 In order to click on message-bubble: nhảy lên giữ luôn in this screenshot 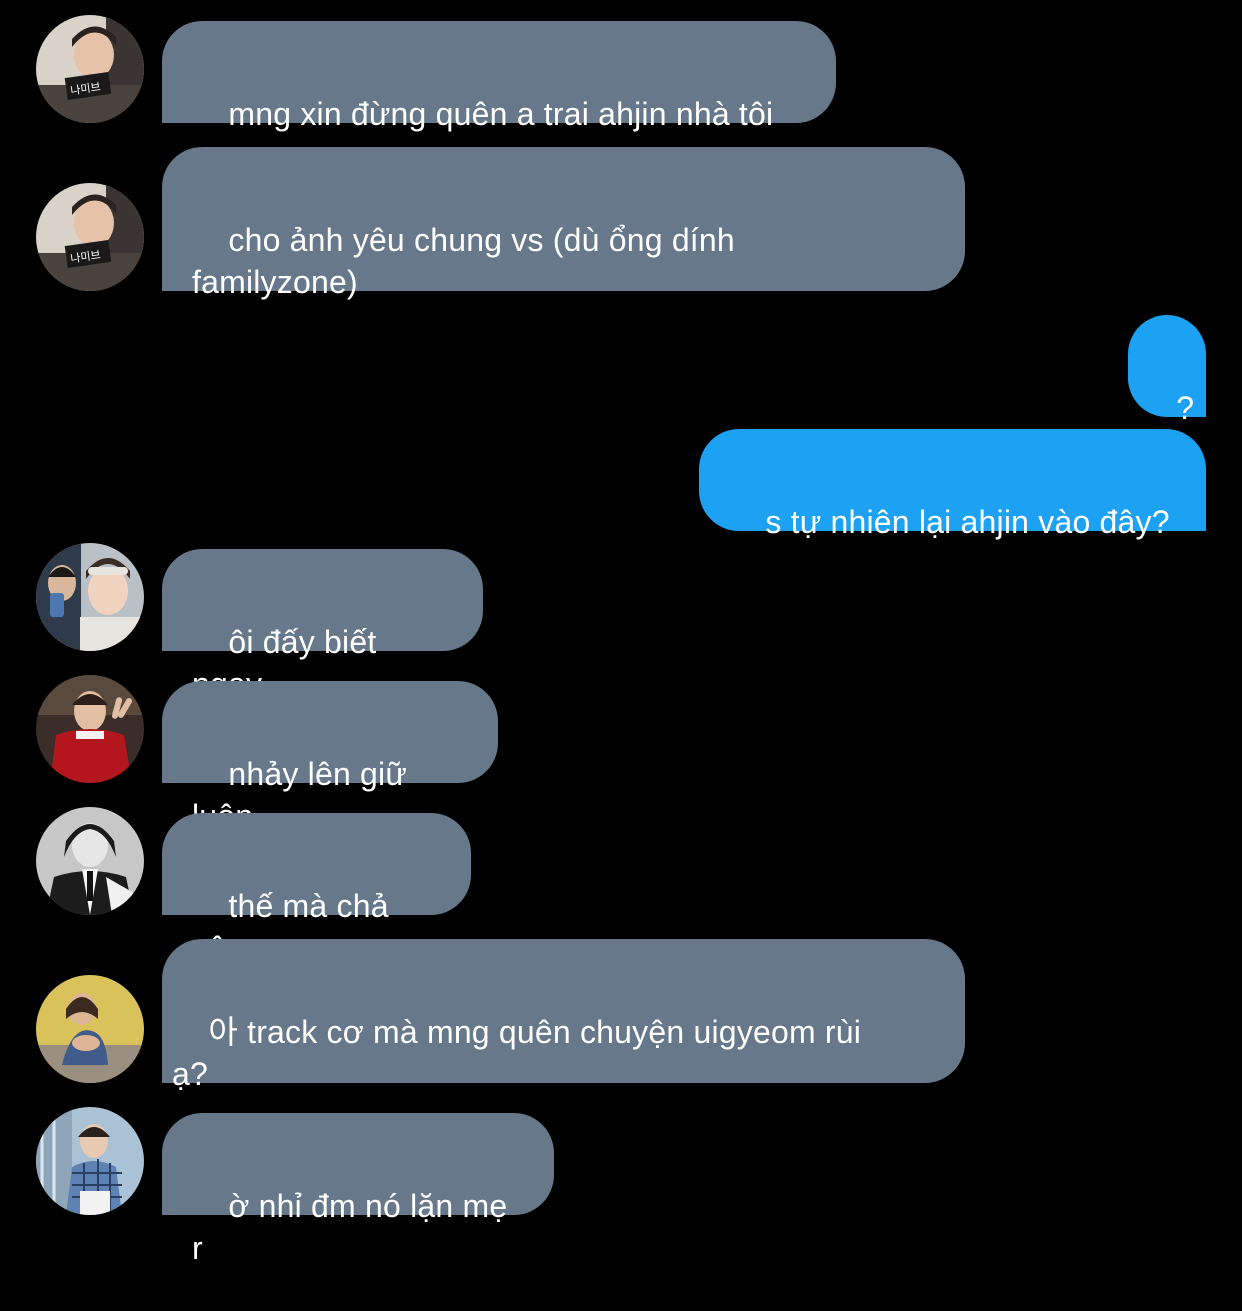, I will do `click(330, 757)`.